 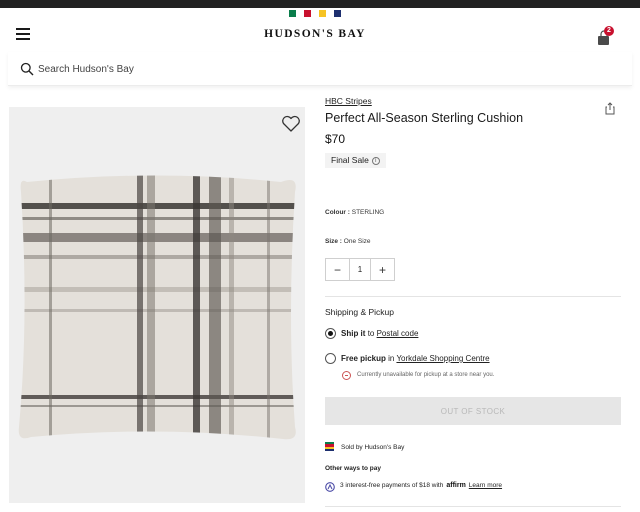 I want to click on ship-it-option: Ship it to Postal code, so click(x=379, y=333).